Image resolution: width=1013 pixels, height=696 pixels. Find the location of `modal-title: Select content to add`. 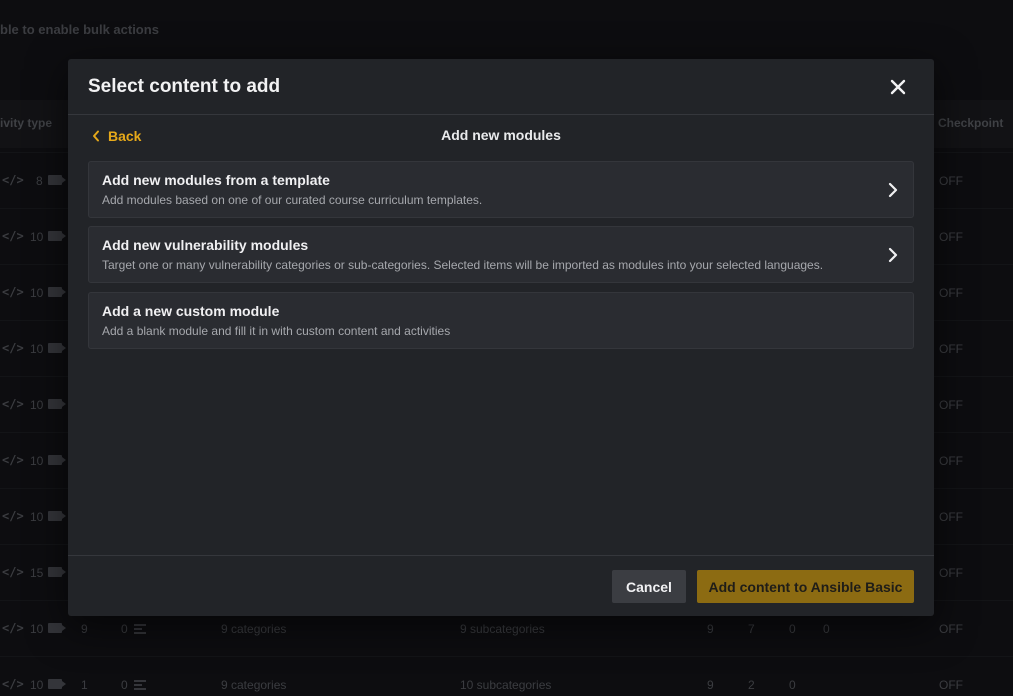

modal-title: Select content to add is located at coordinates (184, 86).